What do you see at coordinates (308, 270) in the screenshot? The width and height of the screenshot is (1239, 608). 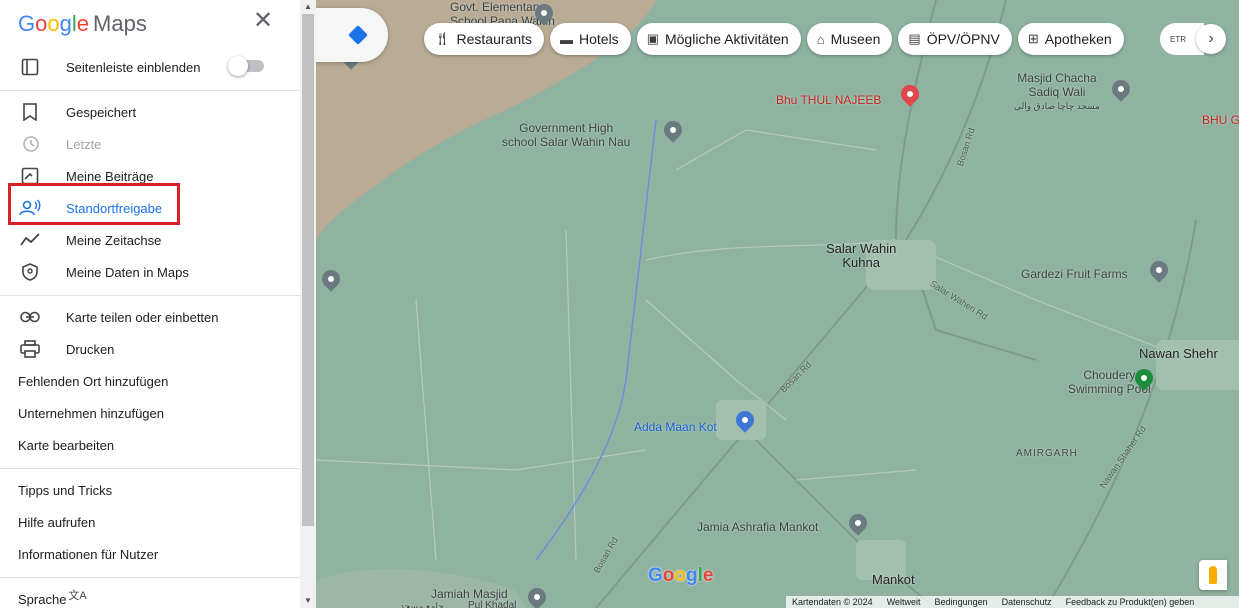 I see `scrollbar-thumb` at bounding box center [308, 270].